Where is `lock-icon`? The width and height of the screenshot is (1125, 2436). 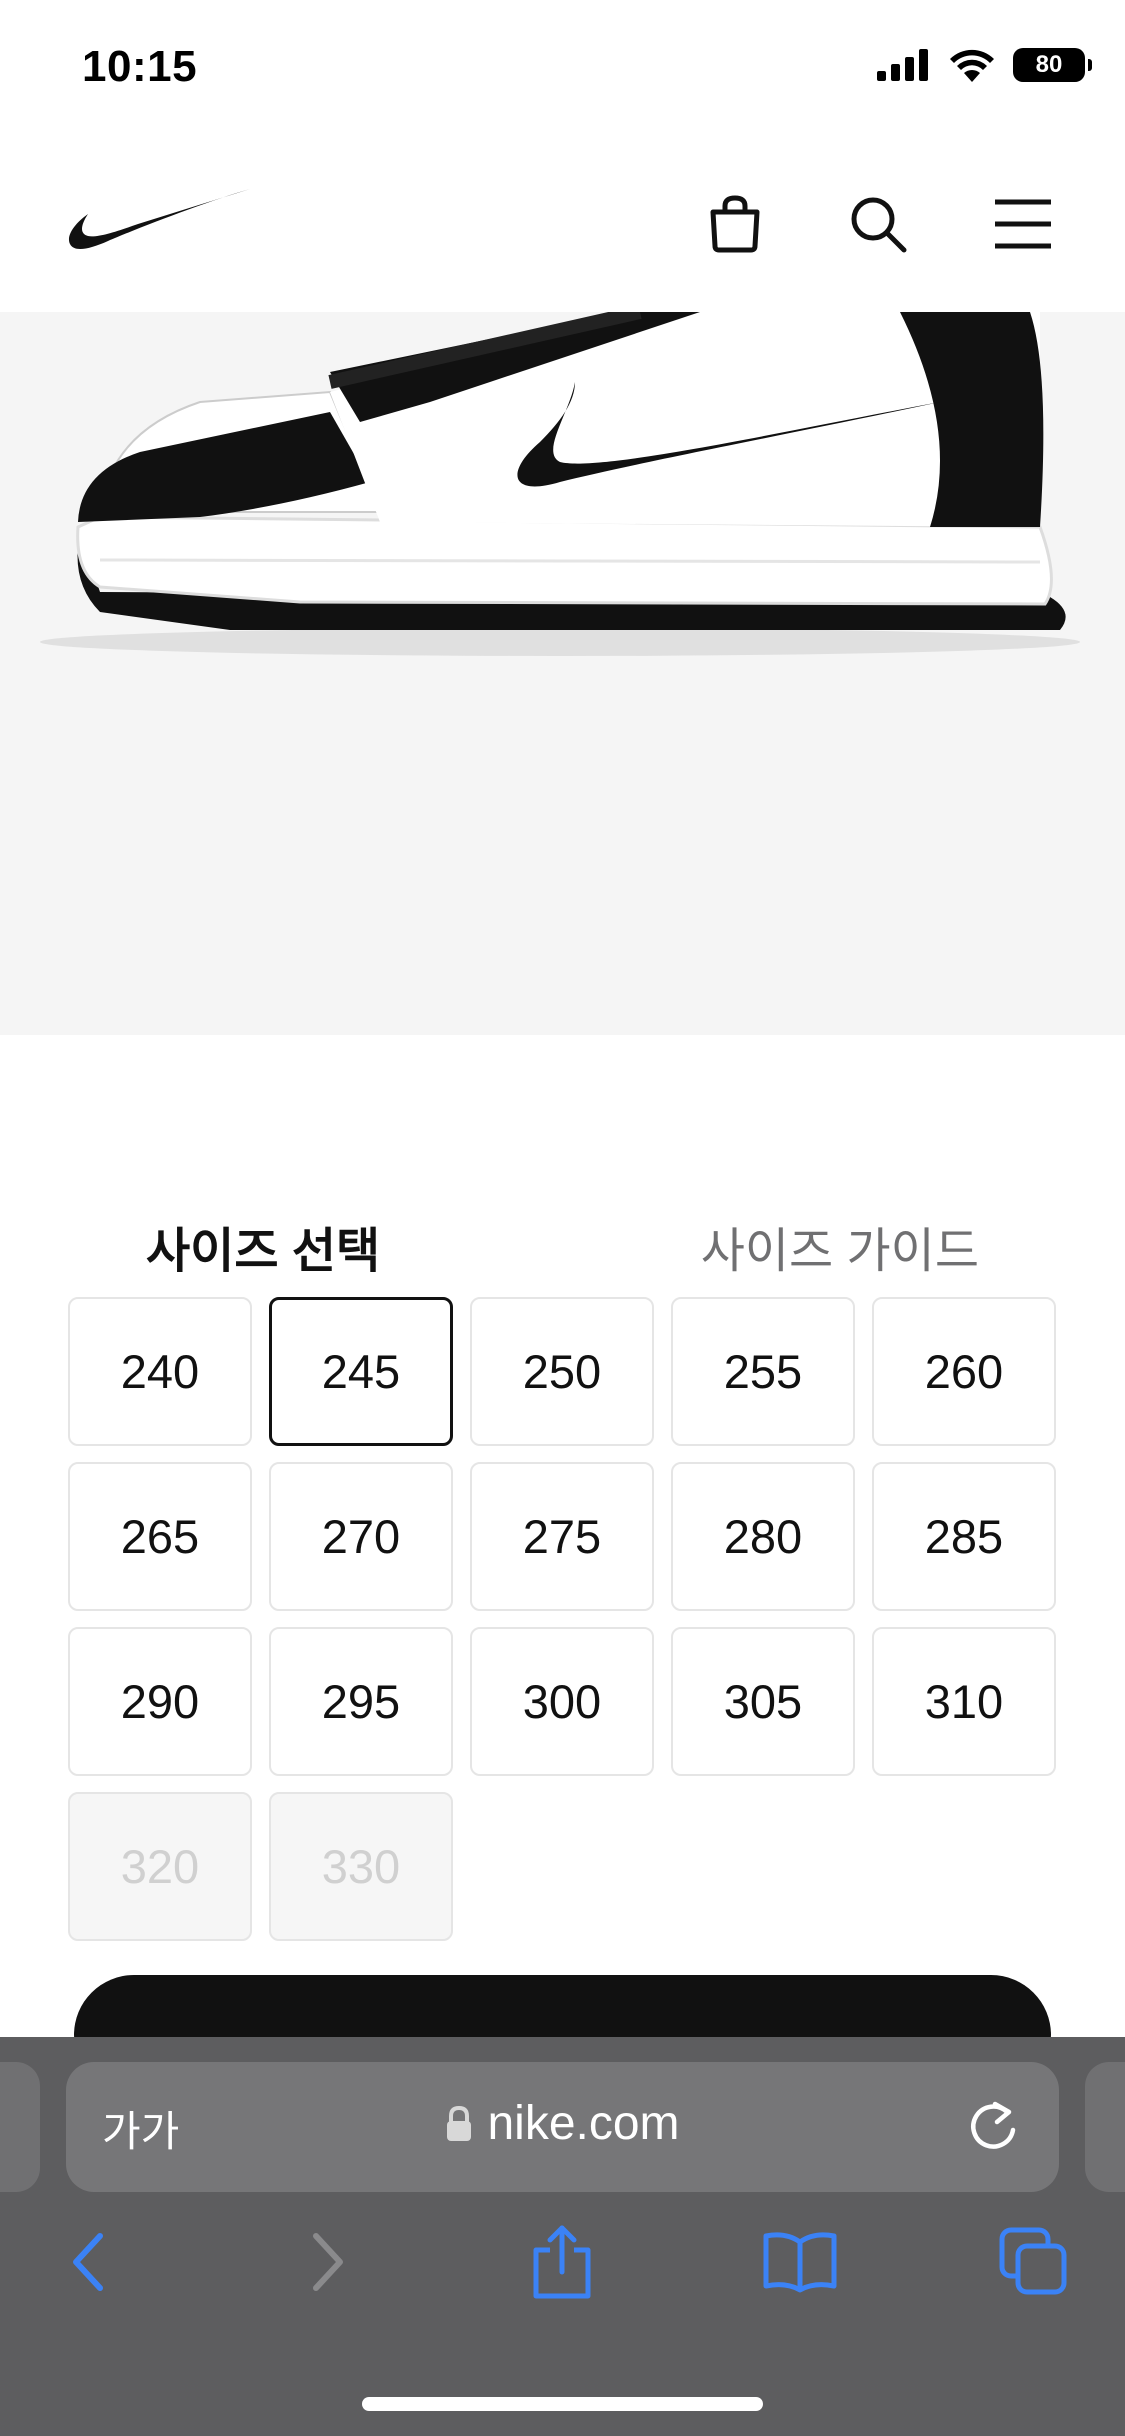
lock-icon is located at coordinates (459, 2123).